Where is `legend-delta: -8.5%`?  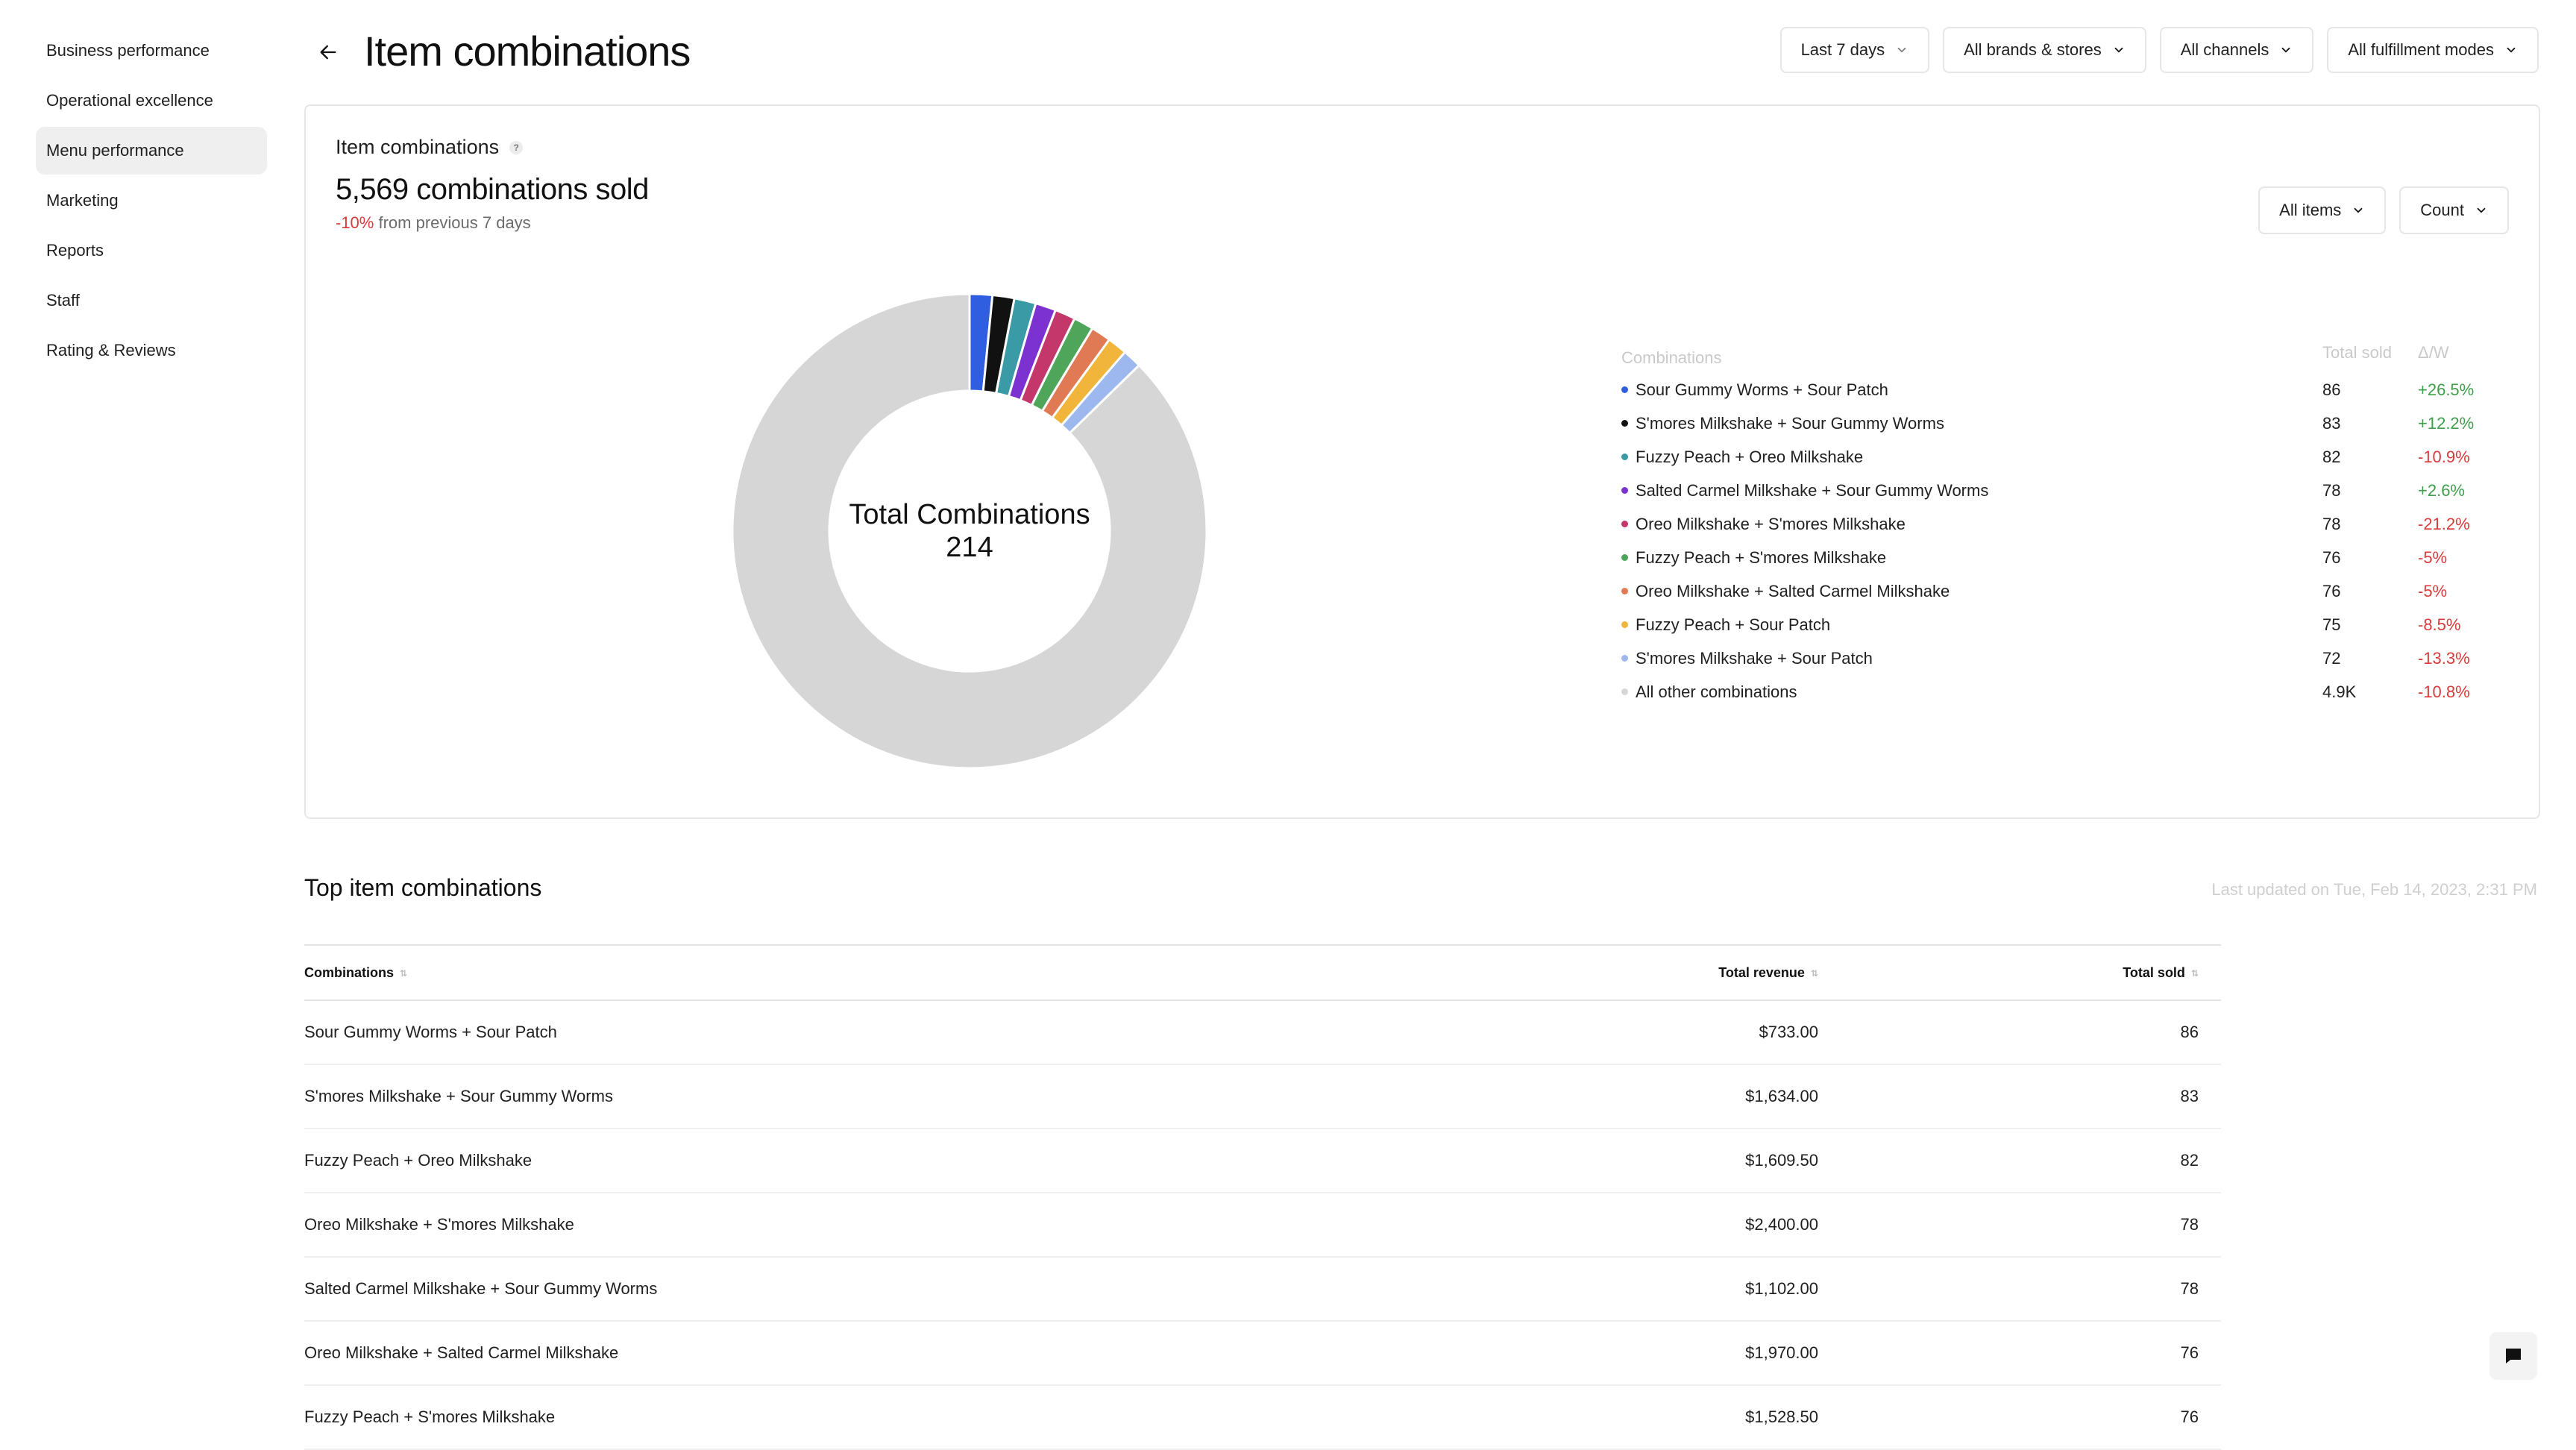
legend-delta: -8.5% is located at coordinates (2439, 624).